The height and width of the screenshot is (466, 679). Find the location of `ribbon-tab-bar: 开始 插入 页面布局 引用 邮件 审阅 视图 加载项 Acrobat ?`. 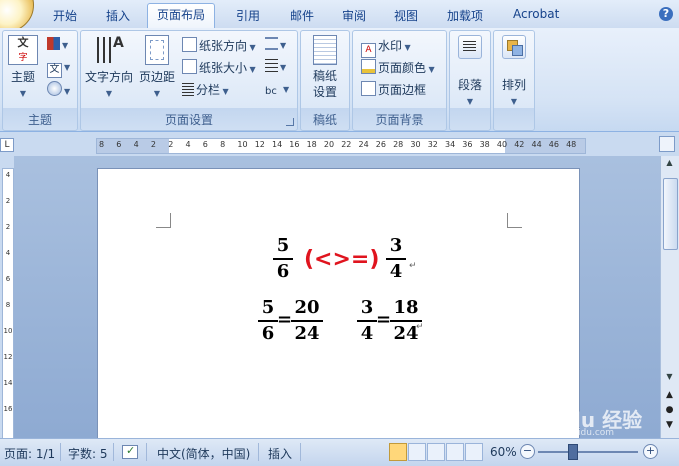

ribbon-tab-bar: 开始 插入 页面布局 引用 邮件 审阅 视图 加载项 Acrobat ? is located at coordinates (339, 16).